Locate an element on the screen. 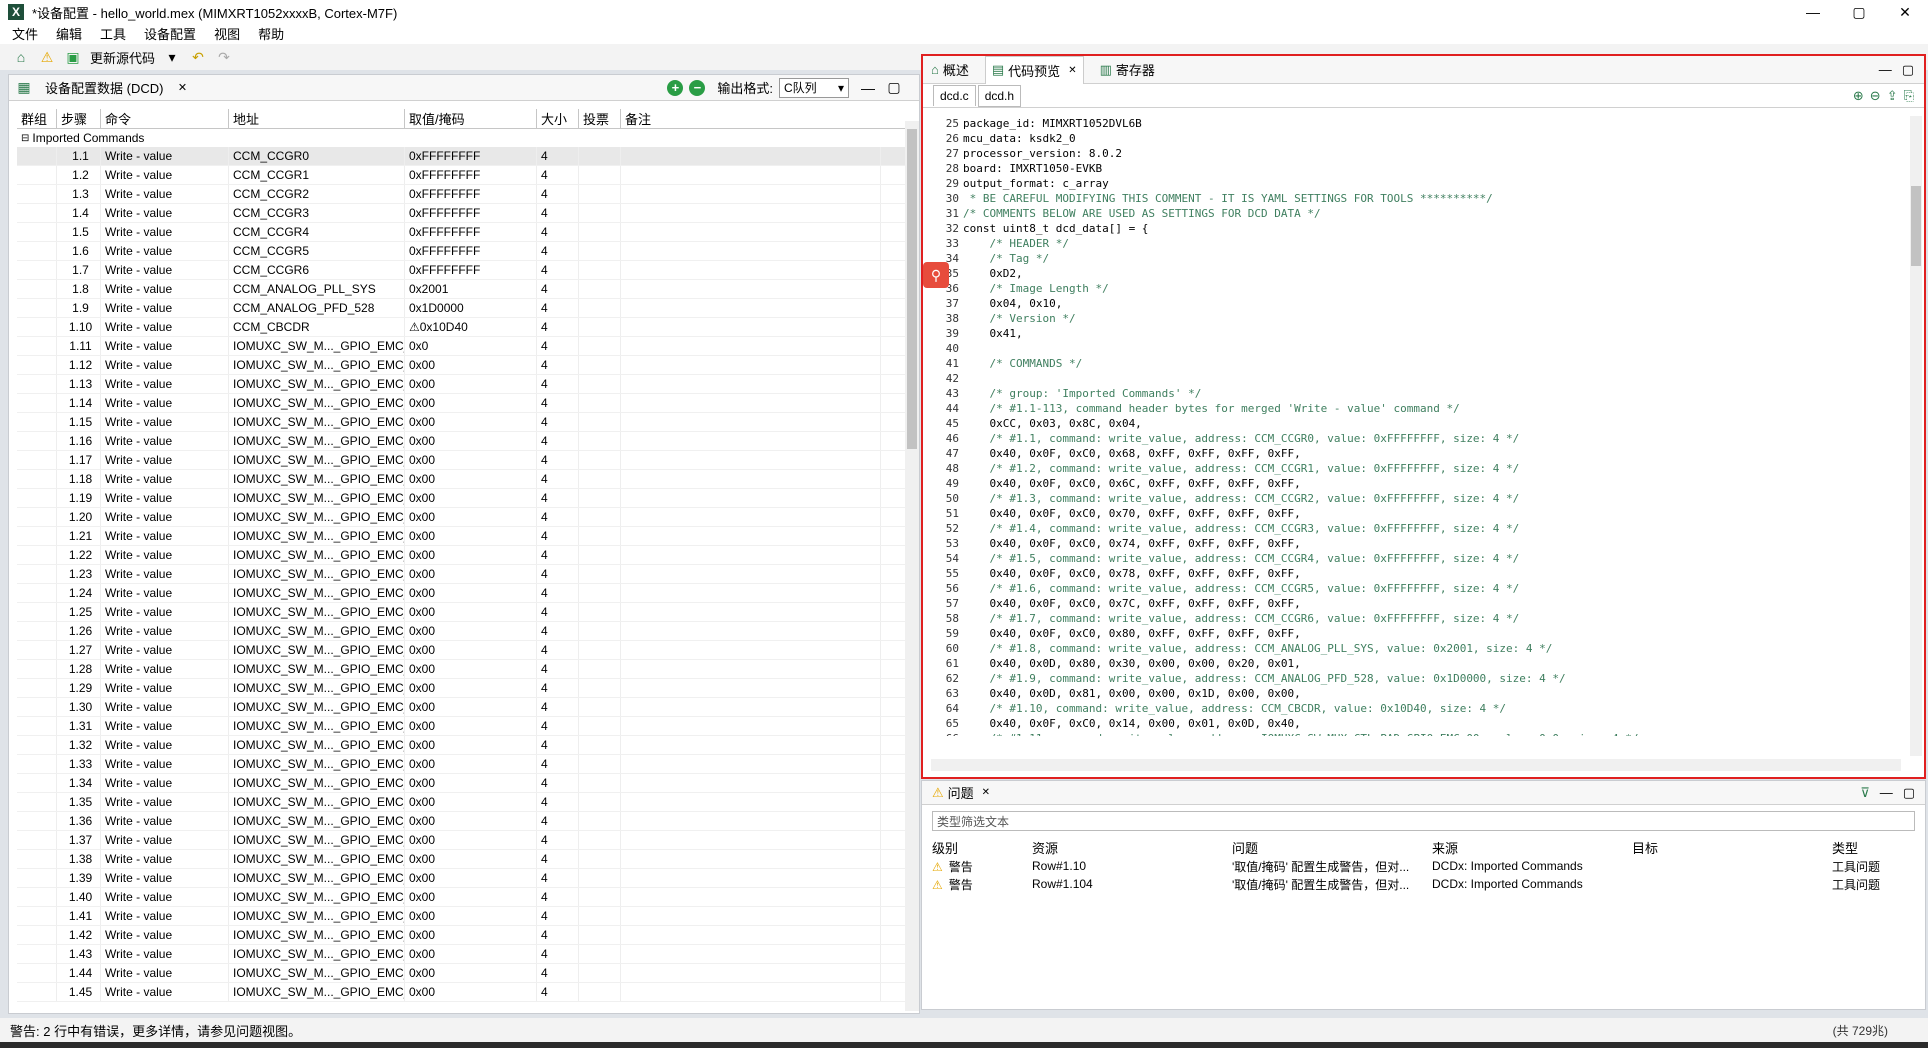  remove-row-button: − is located at coordinates (697, 87).